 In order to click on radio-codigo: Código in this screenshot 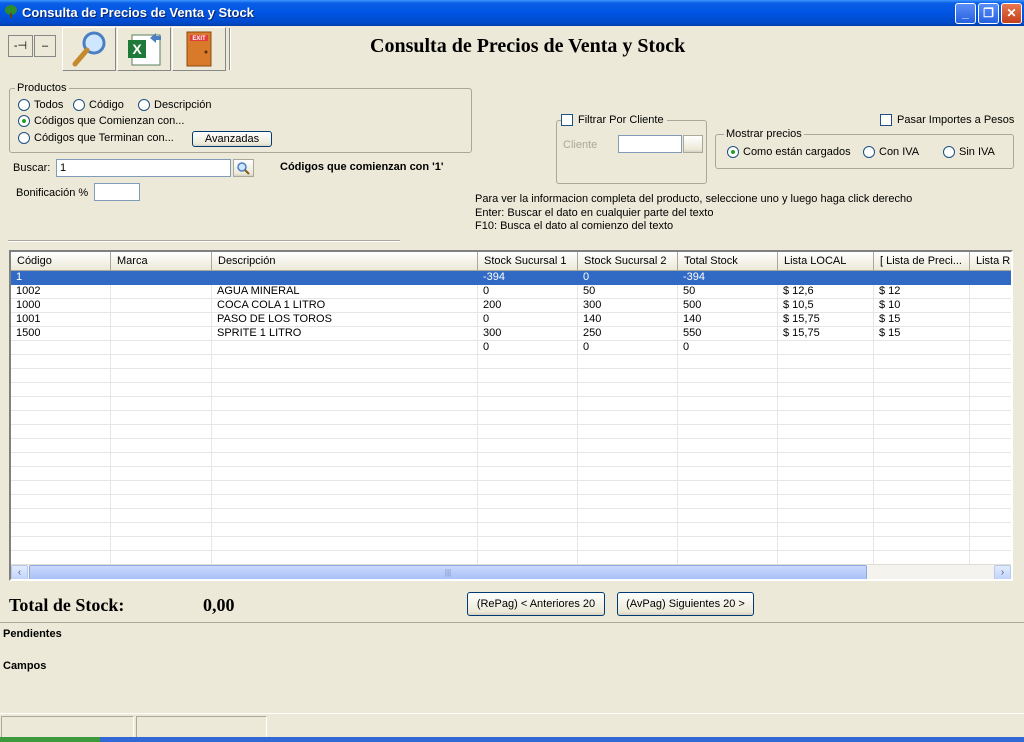, I will do `click(98, 105)`.